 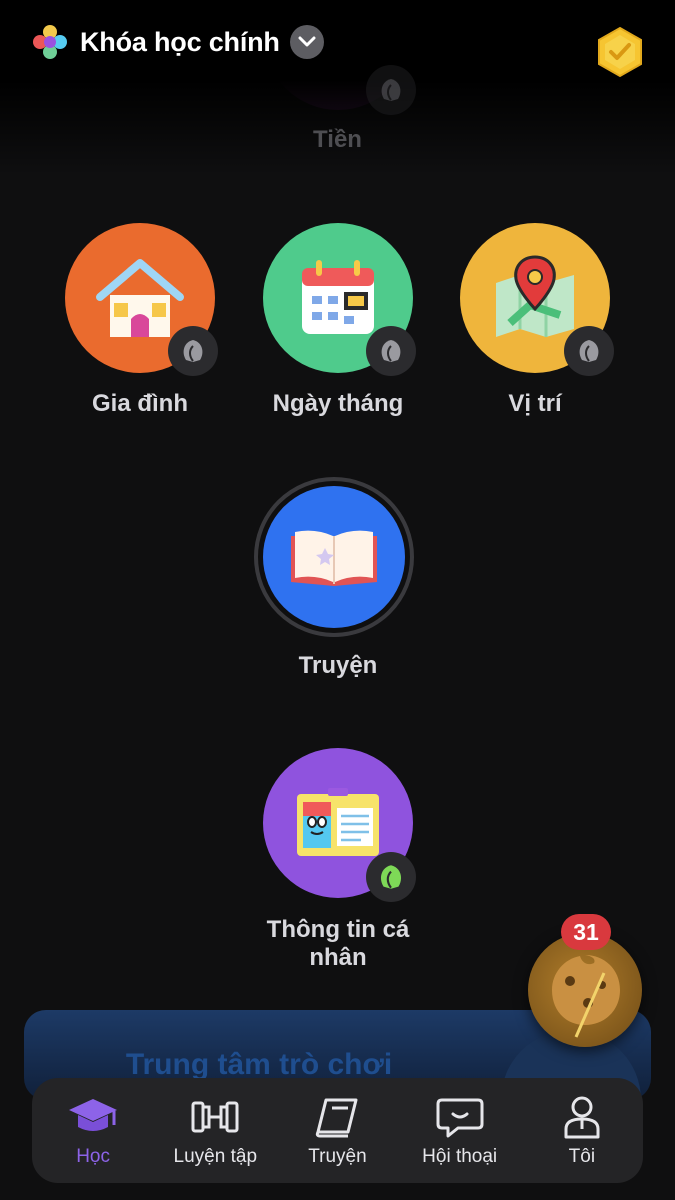 I want to click on tab-truyen: Truyện, so click(x=337, y=1131).